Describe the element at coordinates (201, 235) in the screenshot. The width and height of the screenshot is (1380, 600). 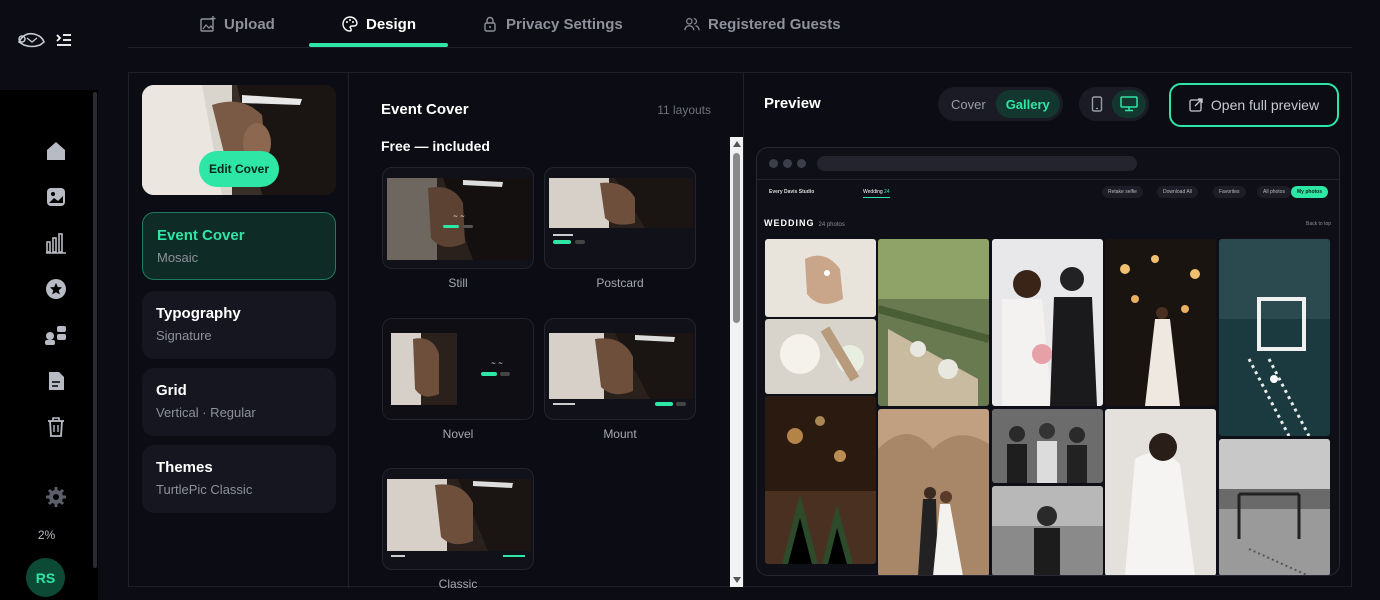
I see `setting-card-title: Event Cover` at that location.